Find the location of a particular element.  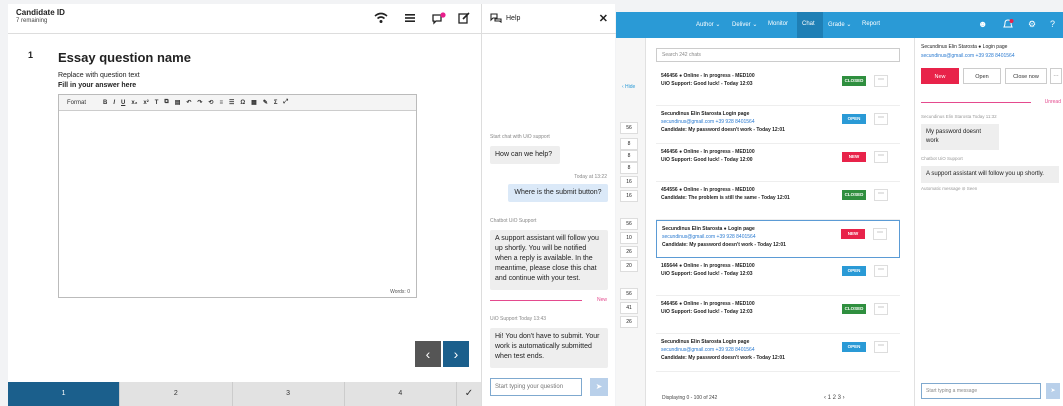

chatbot-label: Chatbot UiO Support is located at coordinates (513, 221).